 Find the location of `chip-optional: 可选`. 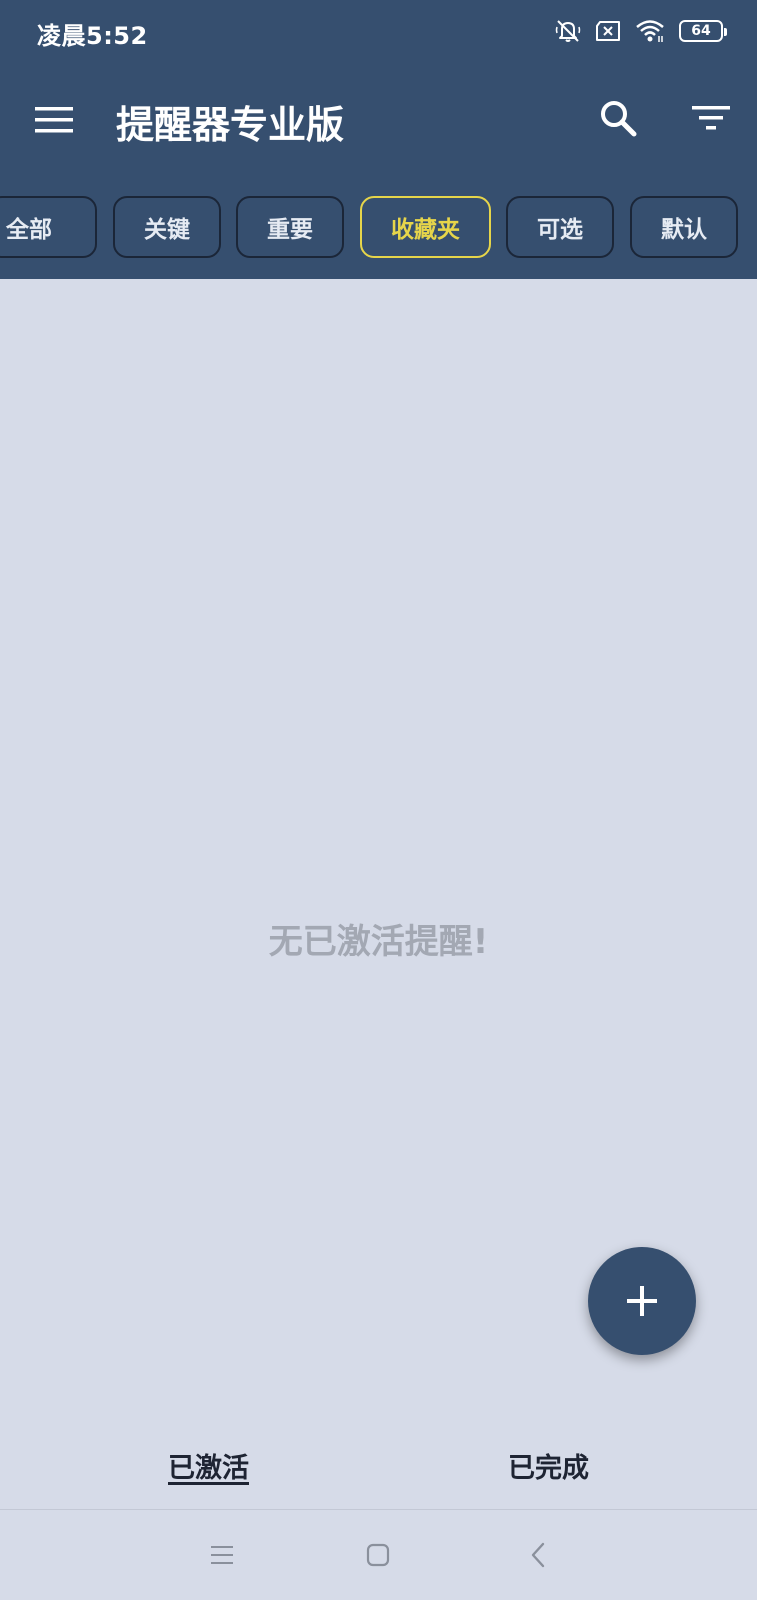

chip-optional: 可选 is located at coordinates (560, 227).